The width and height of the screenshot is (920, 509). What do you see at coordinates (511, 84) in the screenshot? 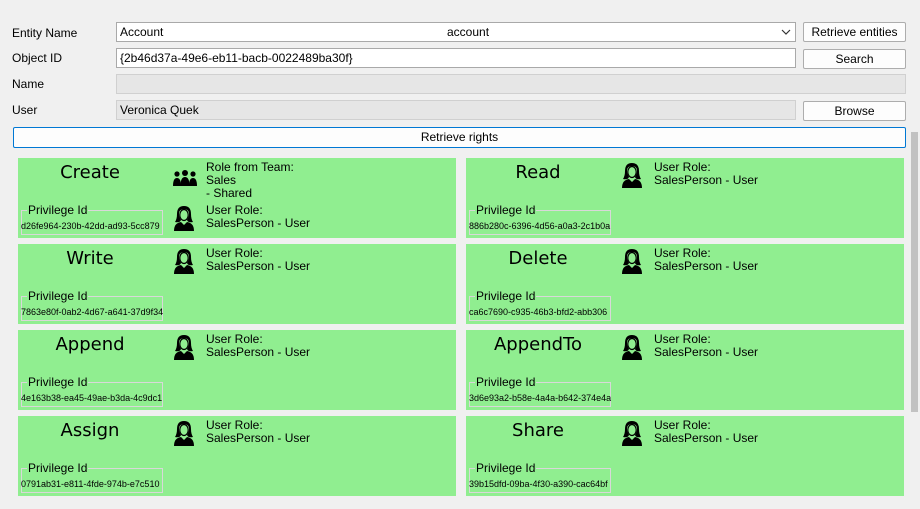
I see `name-input` at bounding box center [511, 84].